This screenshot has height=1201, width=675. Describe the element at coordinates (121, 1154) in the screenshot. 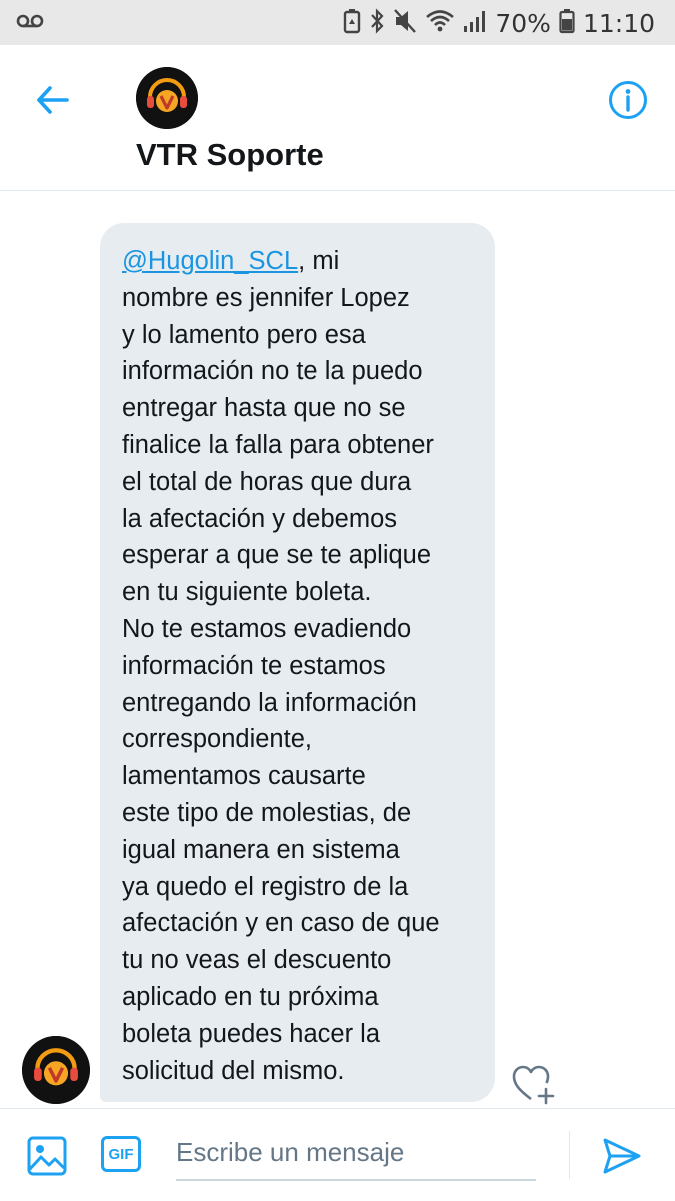

I see `gif-button: GIF` at that location.